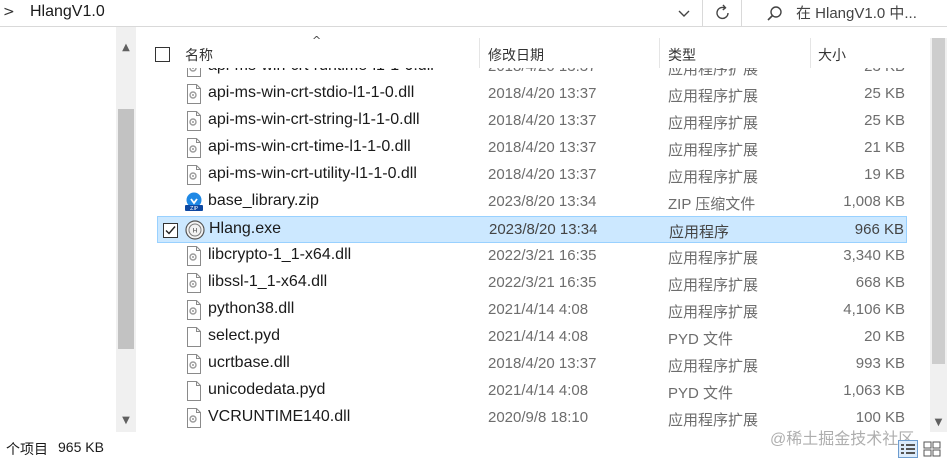 The image size is (947, 460). Describe the element at coordinates (314, 120) in the screenshot. I see `file-name: api-ms-win-crt-string-l1-1-0.dll` at that location.